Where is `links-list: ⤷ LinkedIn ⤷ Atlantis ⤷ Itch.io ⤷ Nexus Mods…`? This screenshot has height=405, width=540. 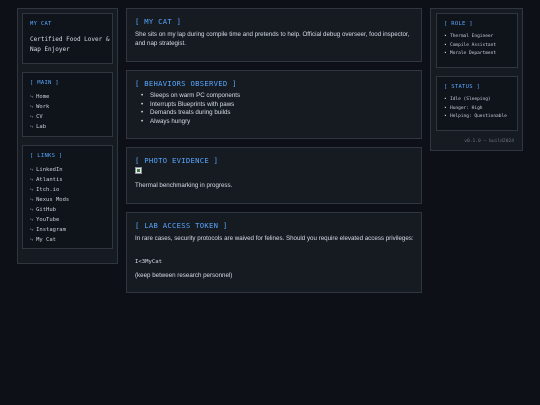 links-list: ⤷ LinkedIn ⤷ Atlantis ⤷ Itch.io ⤷ Nexus Mods… is located at coordinates (49, 205).